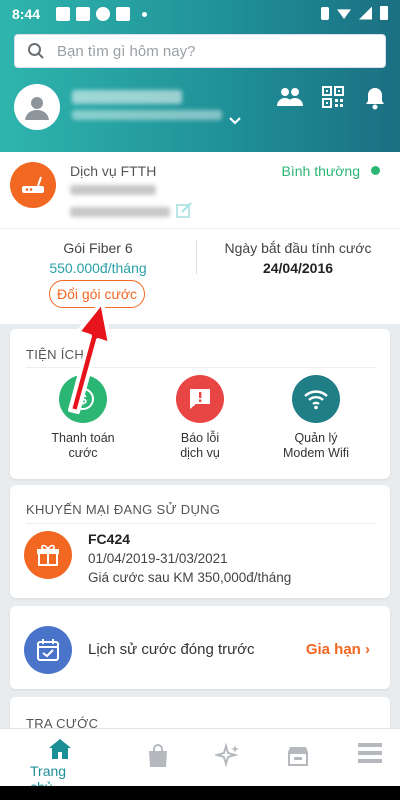  Describe the element at coordinates (120, 212) in the screenshot. I see `phone-blurred` at that location.